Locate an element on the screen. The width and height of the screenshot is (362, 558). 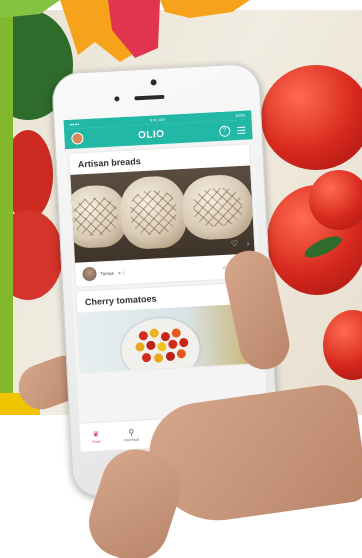
author-level: ★ 1 is located at coordinates (121, 272).